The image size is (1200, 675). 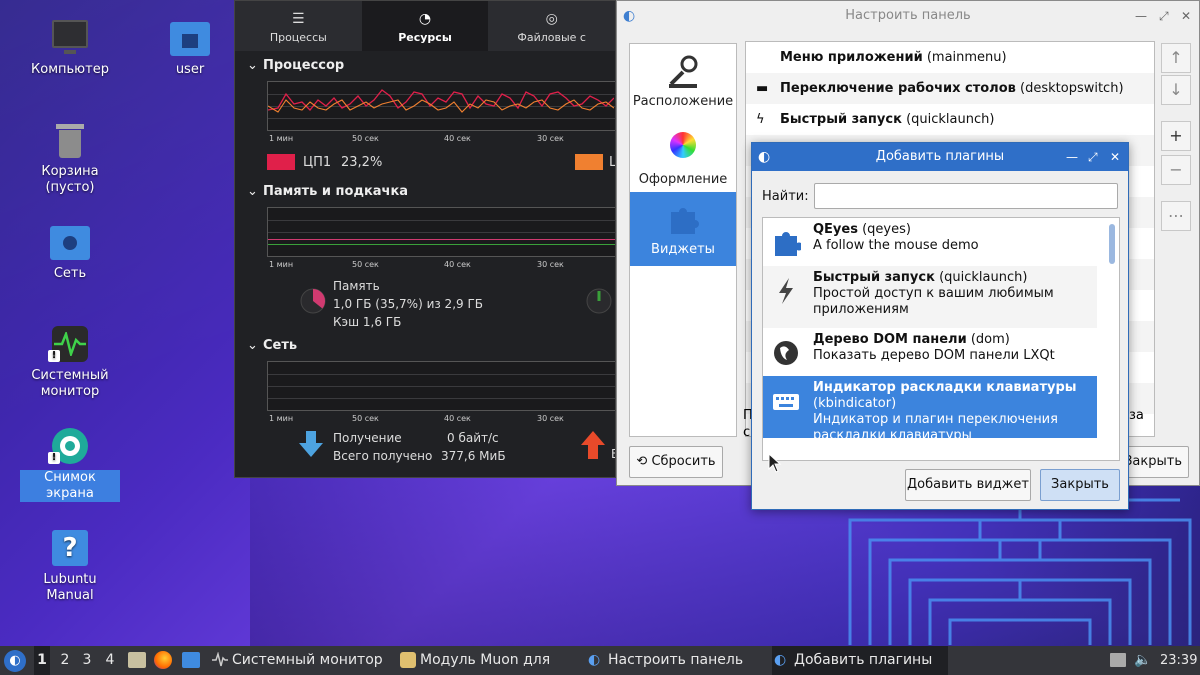 I want to click on help-icon: ?, so click(x=70, y=548).